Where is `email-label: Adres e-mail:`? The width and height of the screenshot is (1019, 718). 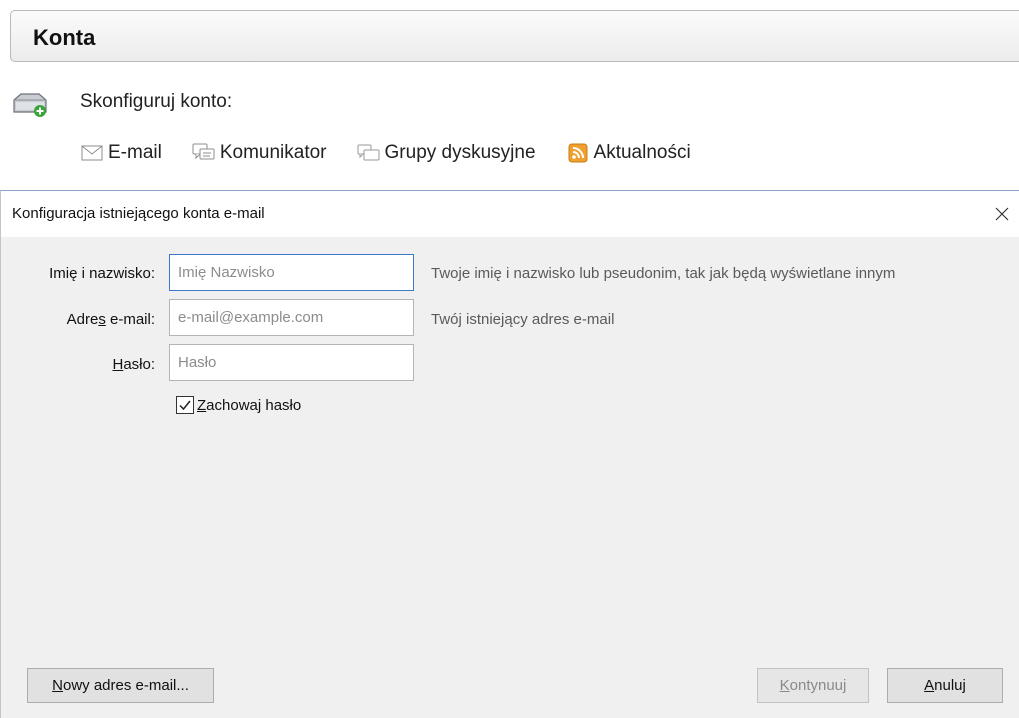
email-label: Adres e-mail: is located at coordinates (80, 319).